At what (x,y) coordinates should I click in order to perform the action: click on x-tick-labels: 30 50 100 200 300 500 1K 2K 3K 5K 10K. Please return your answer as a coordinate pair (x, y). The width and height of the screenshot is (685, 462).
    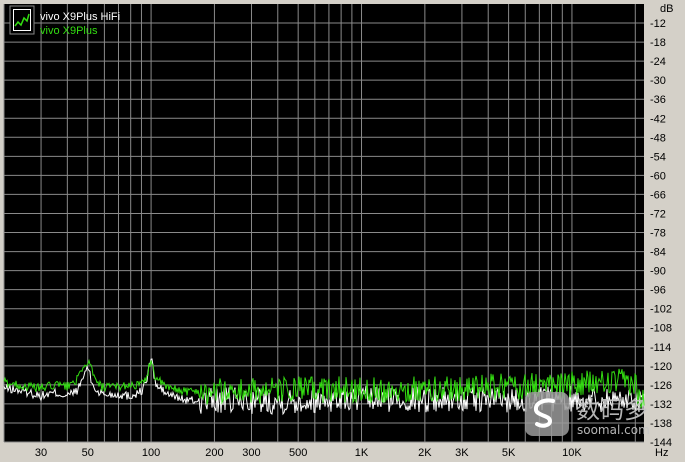
    Looking at the image, I should click on (308, 453).